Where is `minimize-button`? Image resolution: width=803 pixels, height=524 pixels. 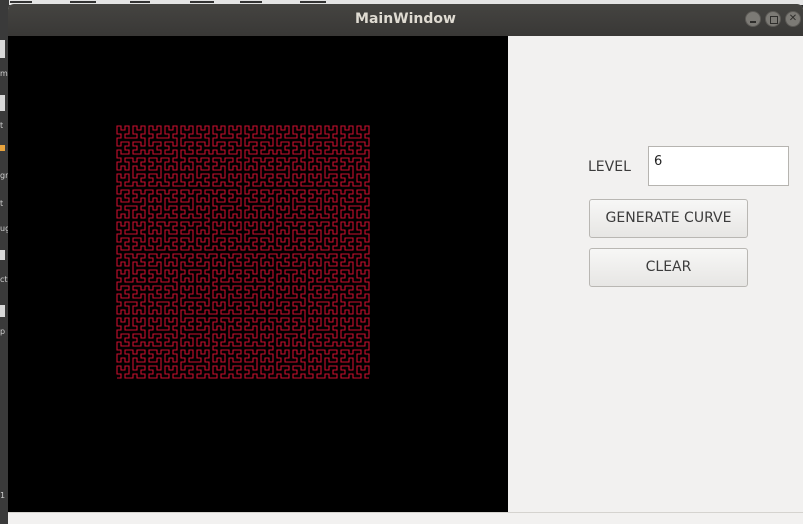 minimize-button is located at coordinates (753, 19).